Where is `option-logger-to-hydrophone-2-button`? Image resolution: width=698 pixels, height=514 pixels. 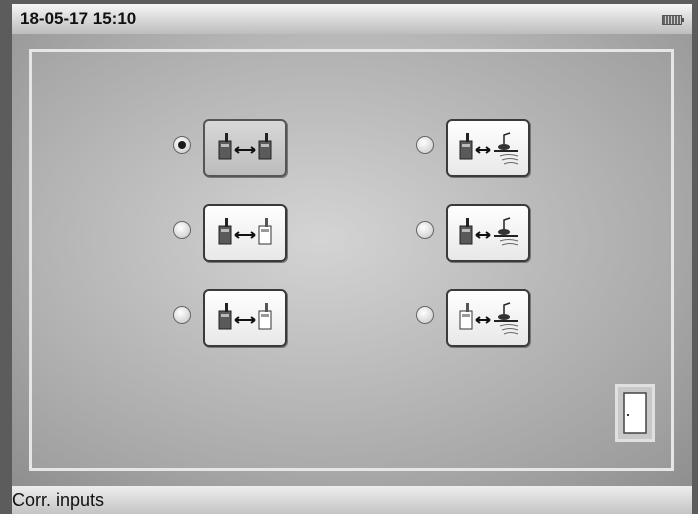 option-logger-to-hydrophone-2-button is located at coordinates (488, 233).